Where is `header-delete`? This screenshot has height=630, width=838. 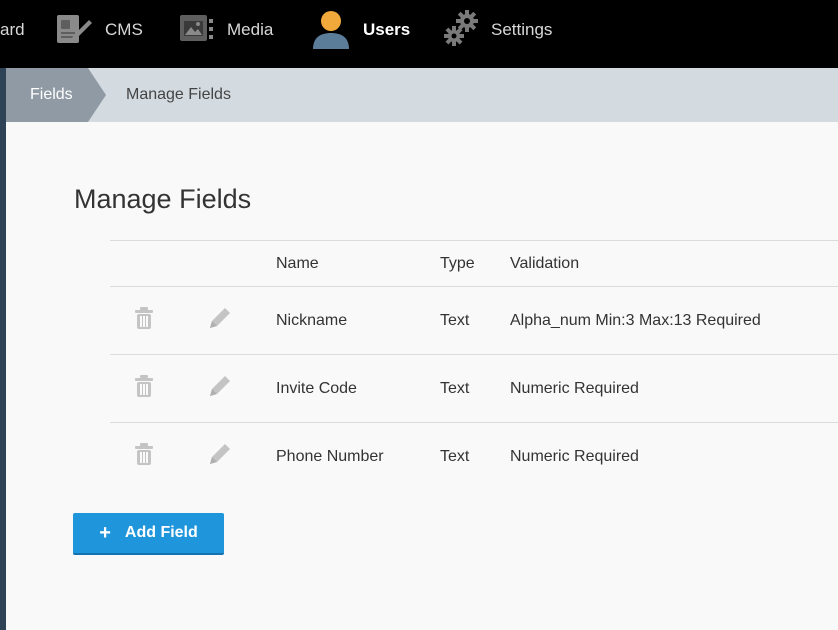
header-delete is located at coordinates (145, 263).